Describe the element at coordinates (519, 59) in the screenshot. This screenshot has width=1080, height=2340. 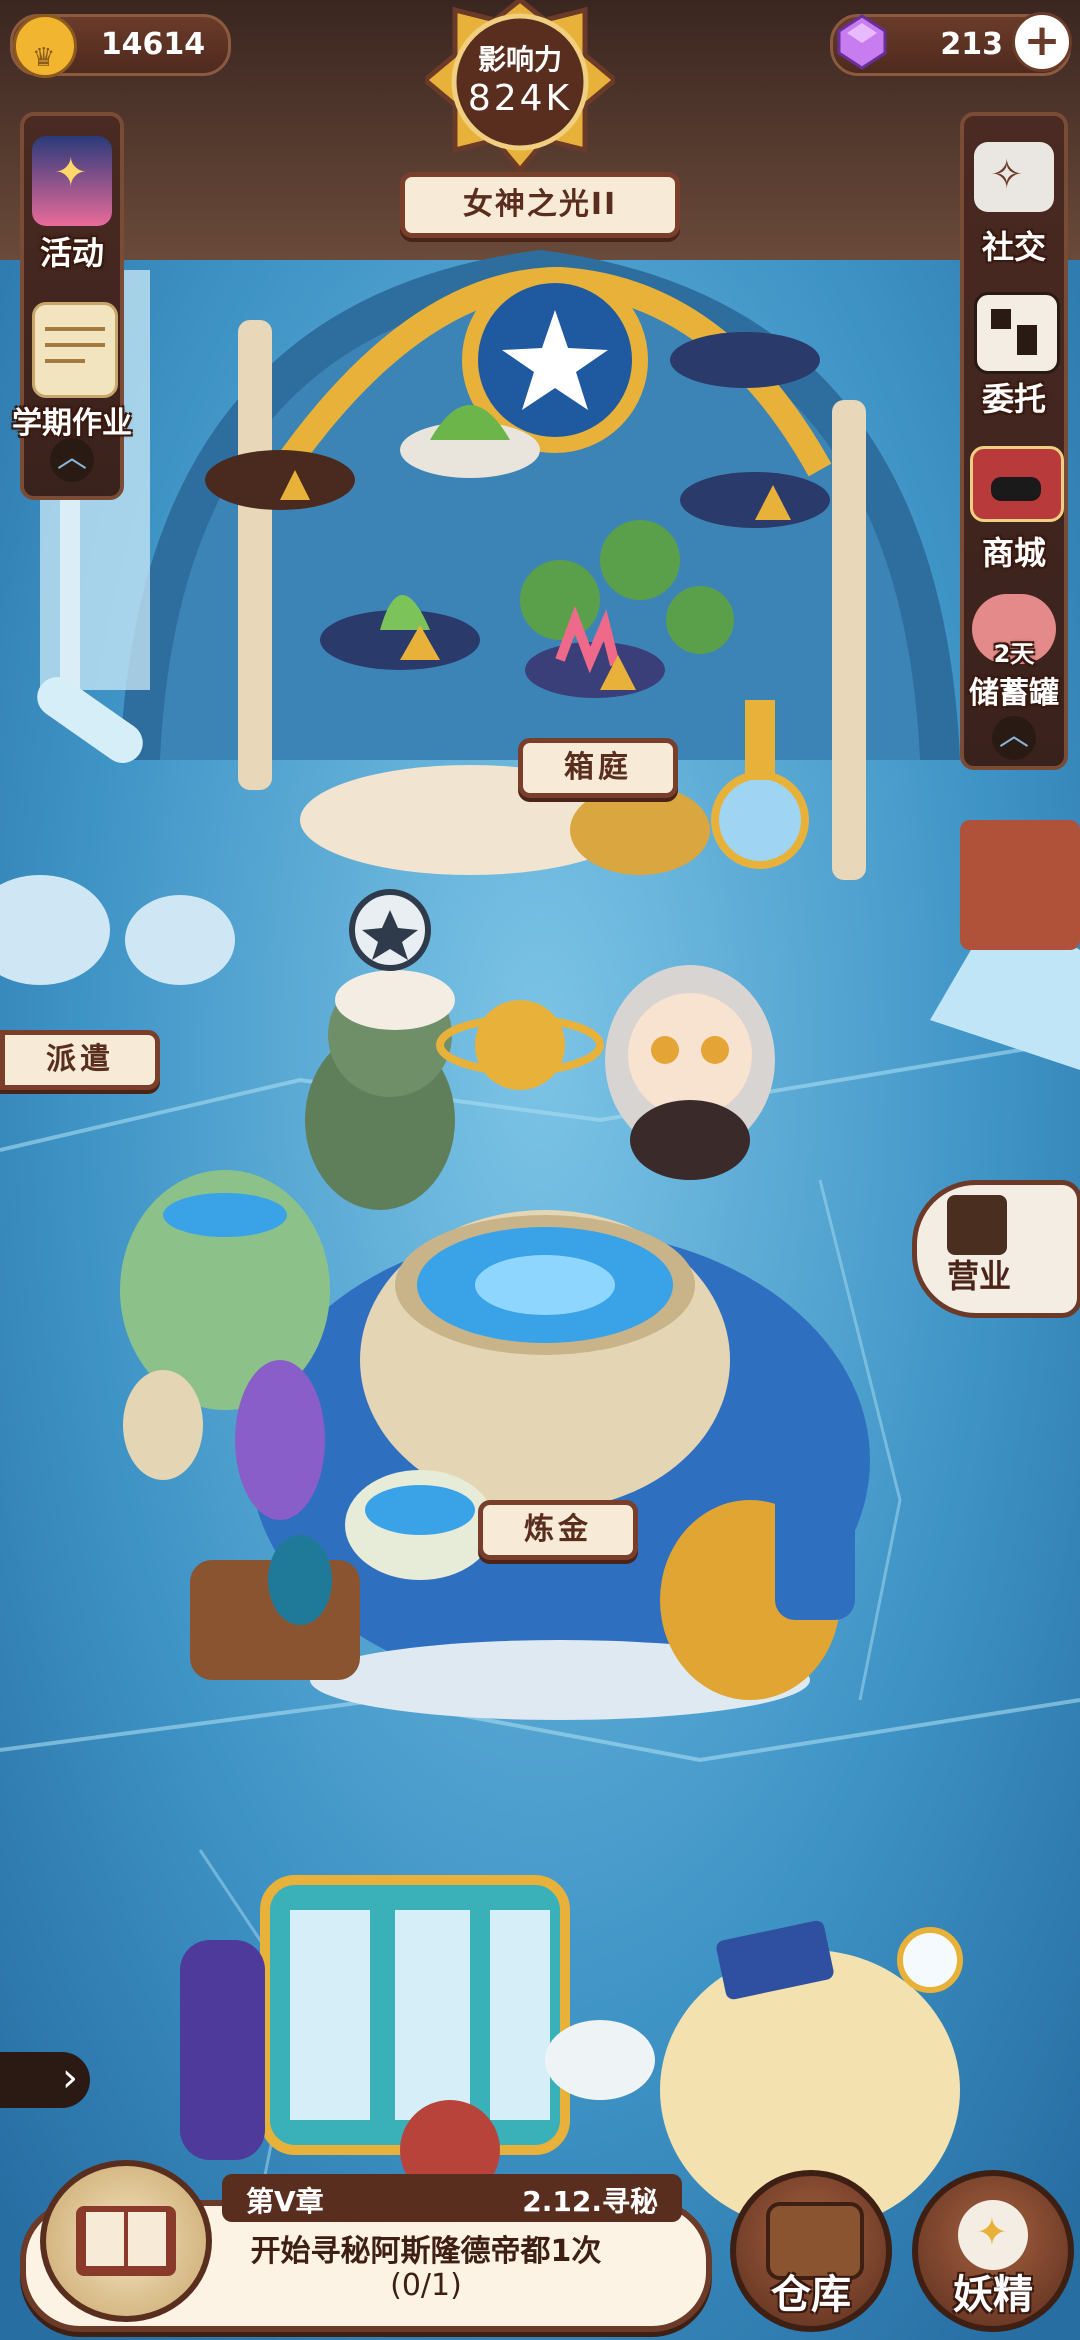
I see `influence-label: 影响力` at that location.